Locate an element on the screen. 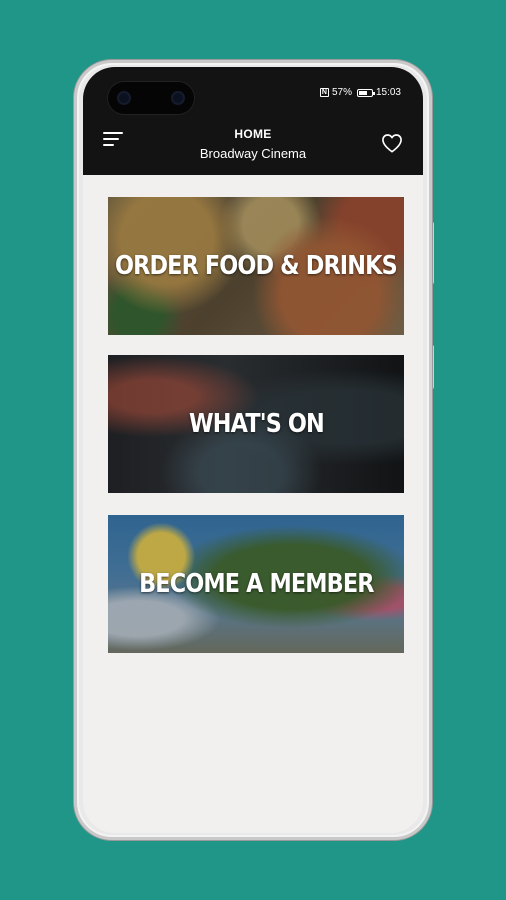  tile-label: BECOME A MEMBER is located at coordinates (256, 584).